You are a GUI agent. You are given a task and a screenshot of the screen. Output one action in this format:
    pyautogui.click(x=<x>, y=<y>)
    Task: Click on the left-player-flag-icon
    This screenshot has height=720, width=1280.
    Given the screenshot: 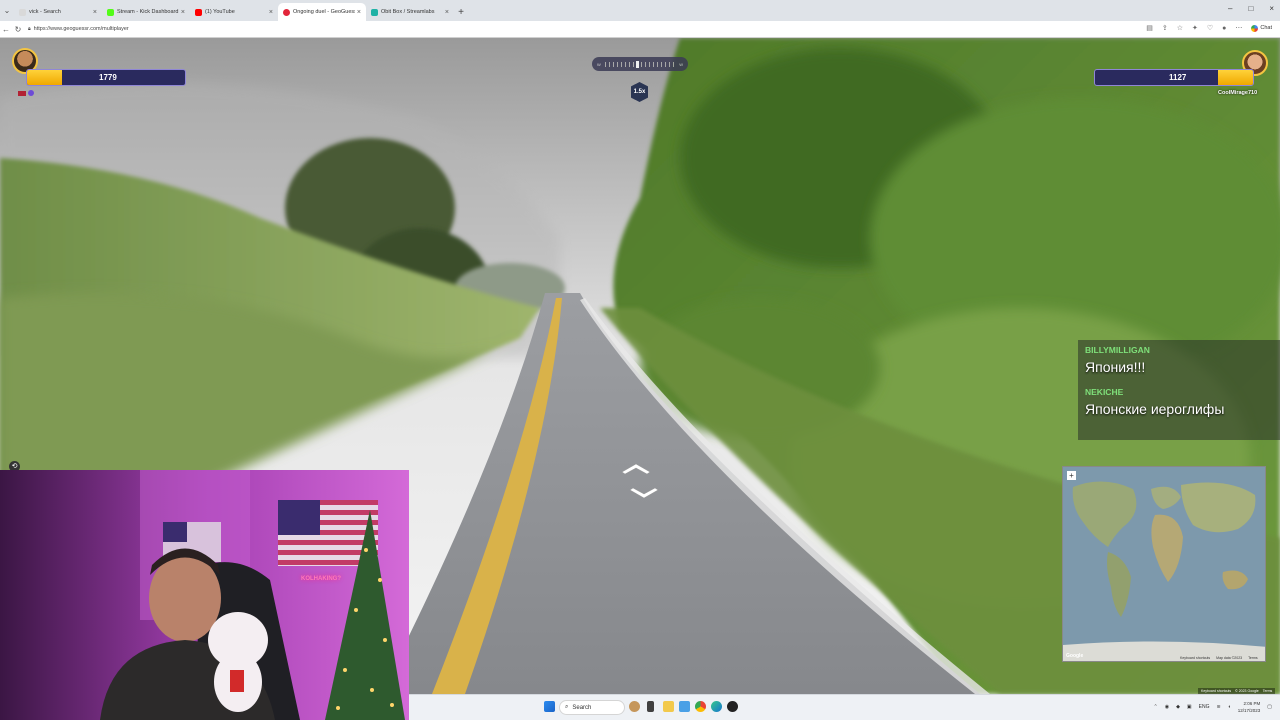 What is the action you would take?
    pyautogui.click(x=22, y=93)
    